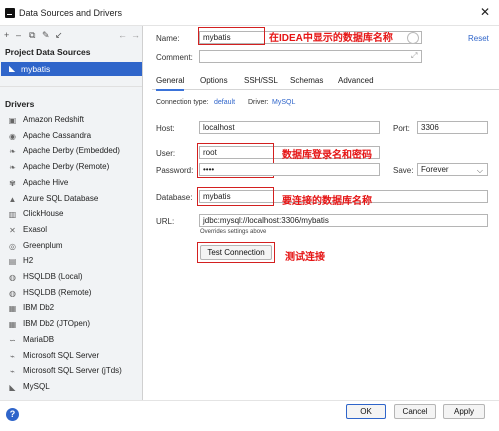 Image resolution: width=499 pixels, height=431 pixels. I want to click on driver-item: ◍ HSQLDB (Remote), so click(71, 293).